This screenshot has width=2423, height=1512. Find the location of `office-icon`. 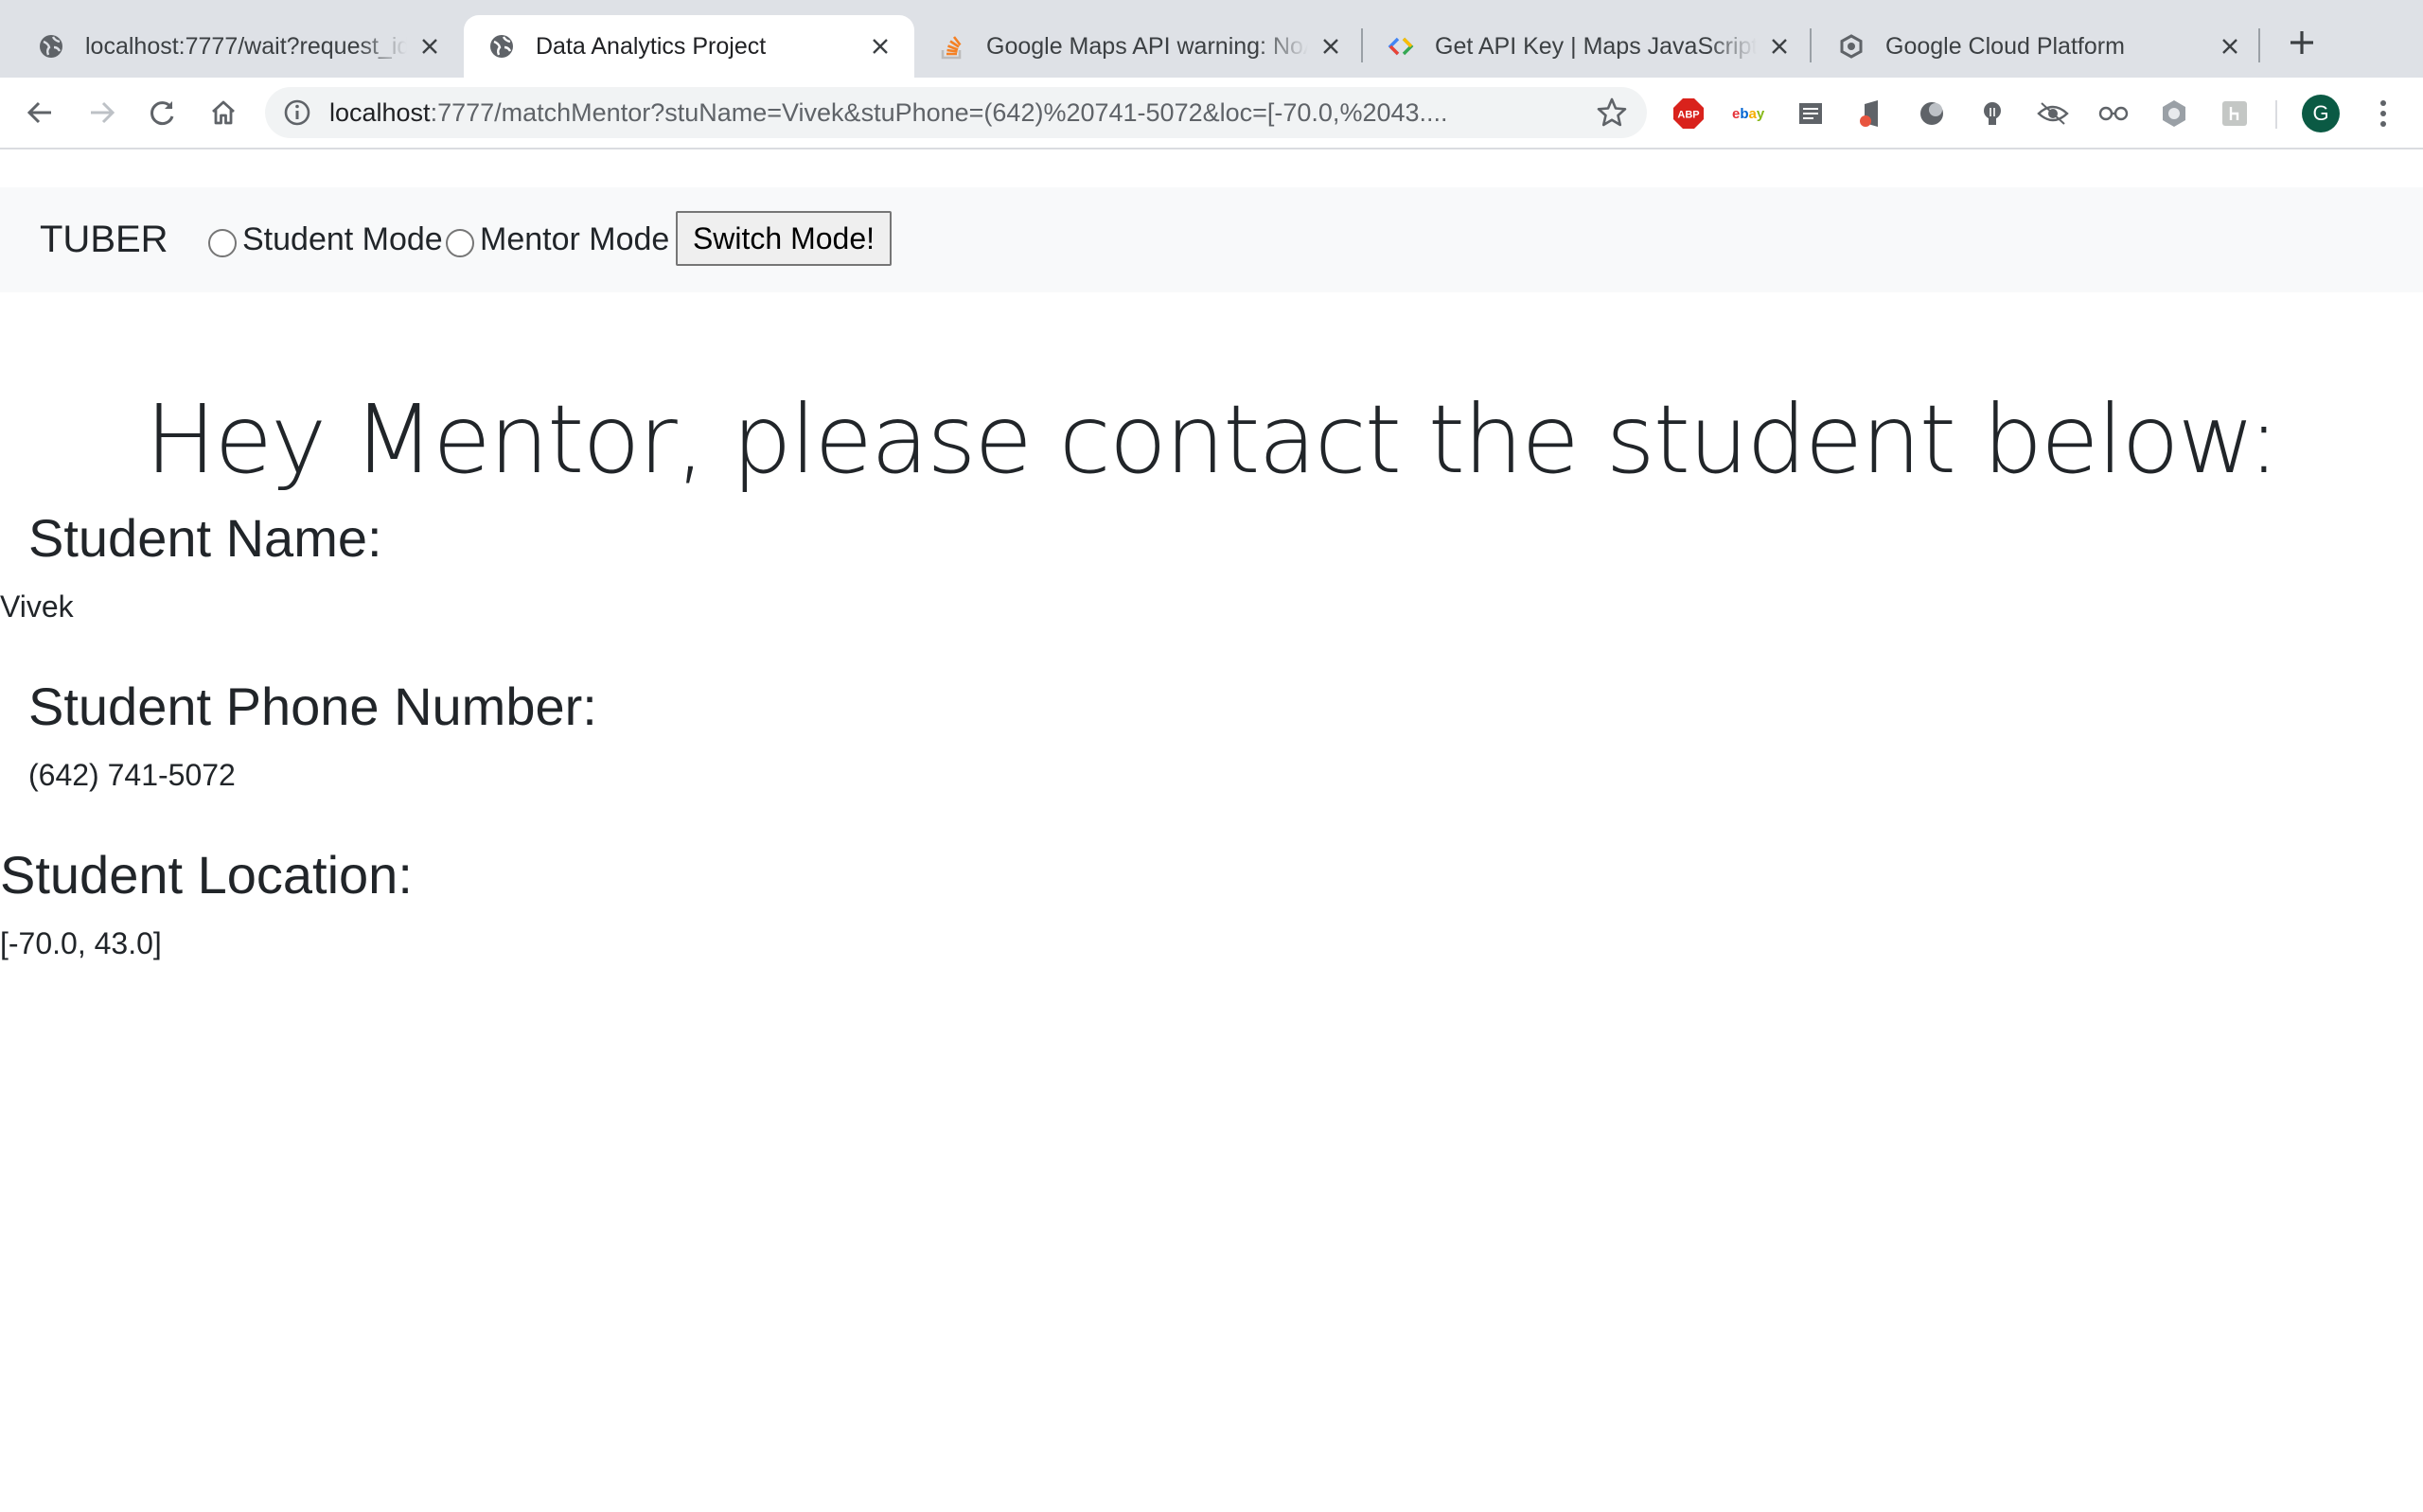

office-icon is located at coordinates (1871, 113).